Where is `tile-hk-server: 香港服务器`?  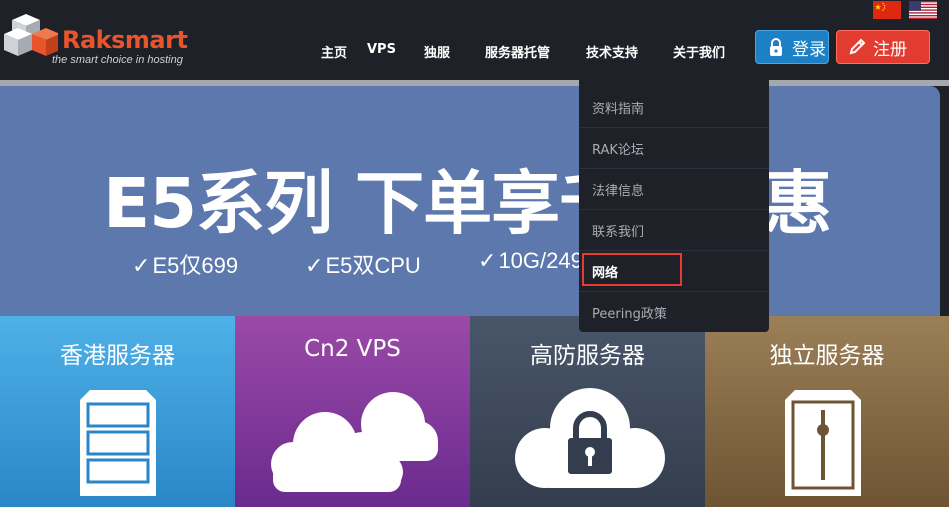 tile-hk-server: 香港服务器 is located at coordinates (117, 411).